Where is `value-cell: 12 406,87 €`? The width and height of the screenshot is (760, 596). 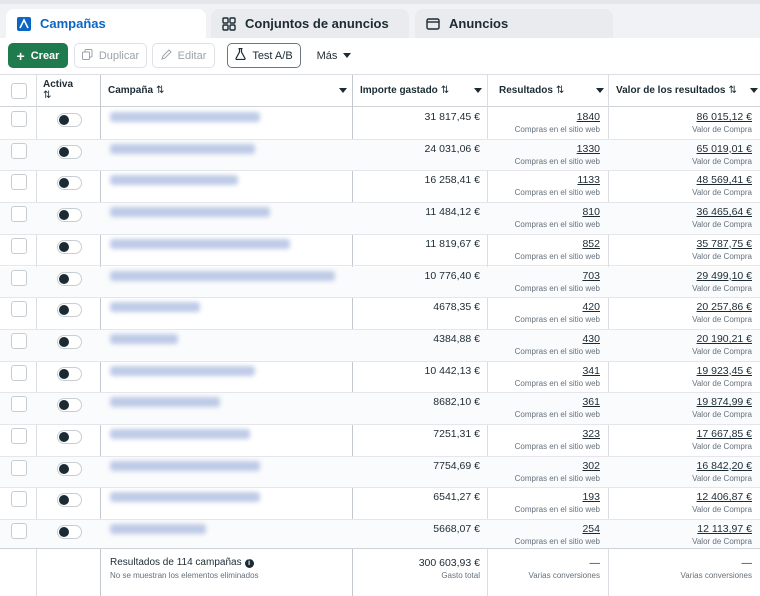 value-cell: 12 406,87 € is located at coordinates (724, 497).